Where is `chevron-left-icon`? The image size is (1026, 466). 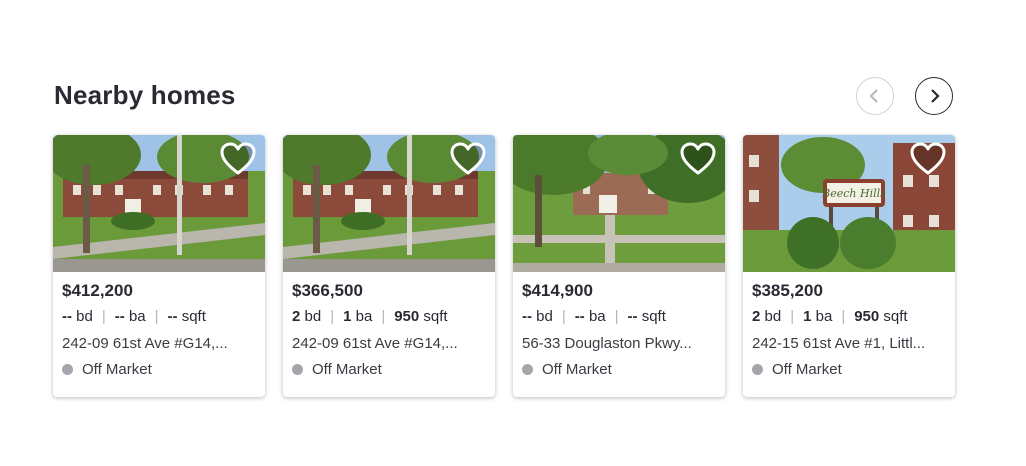
chevron-left-icon is located at coordinates (873, 96).